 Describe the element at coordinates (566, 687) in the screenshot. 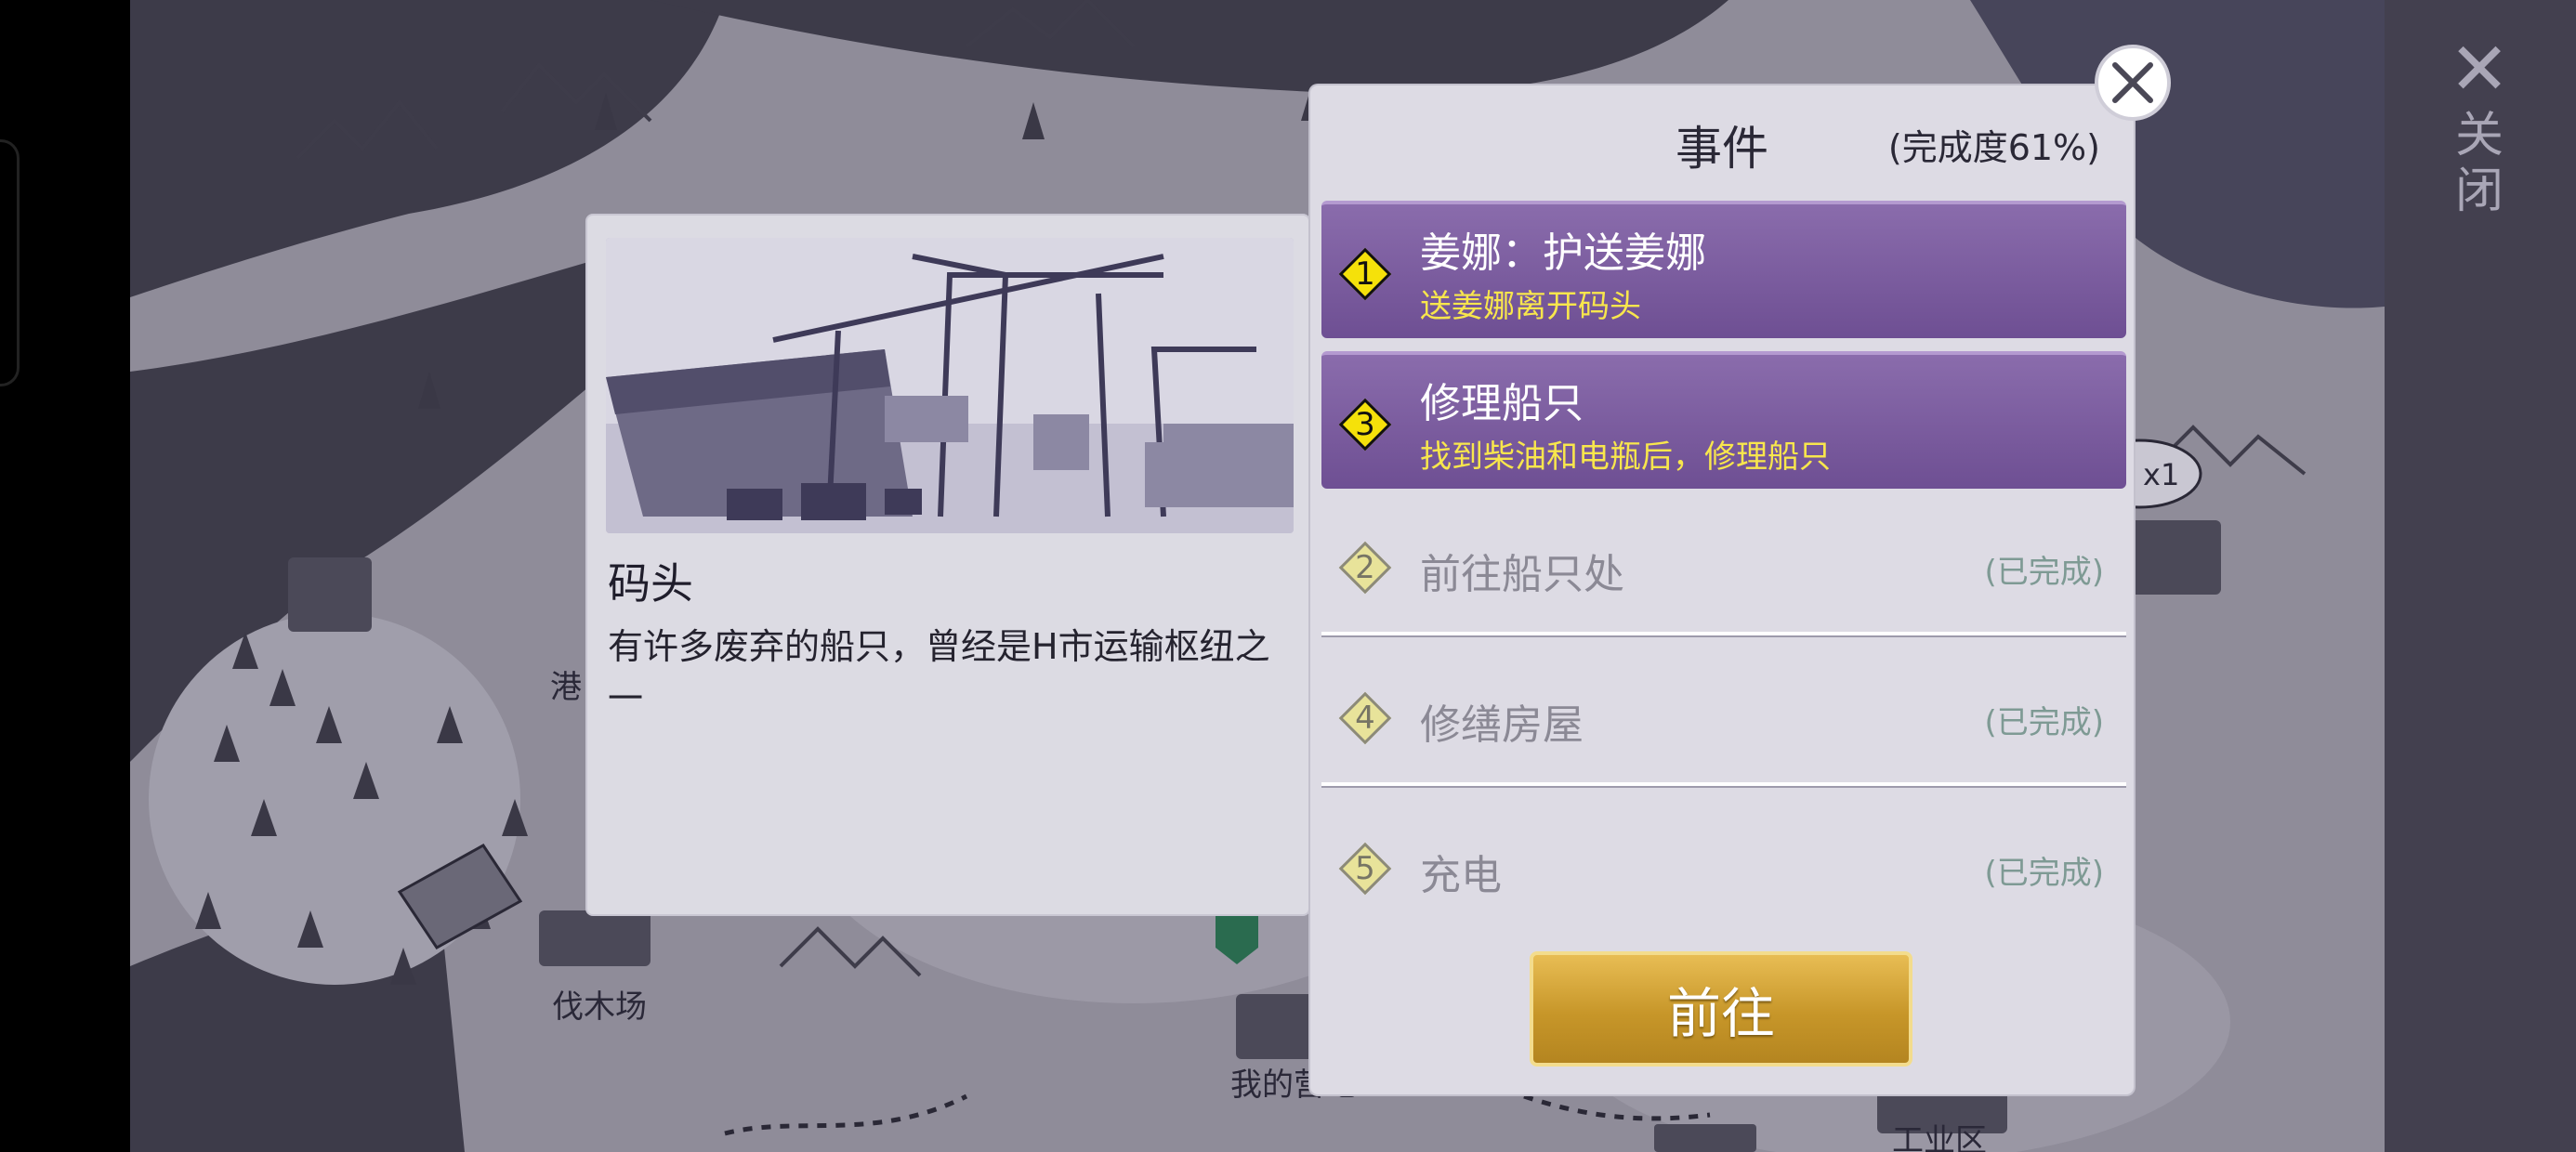

I see `map-label-port: 港` at that location.